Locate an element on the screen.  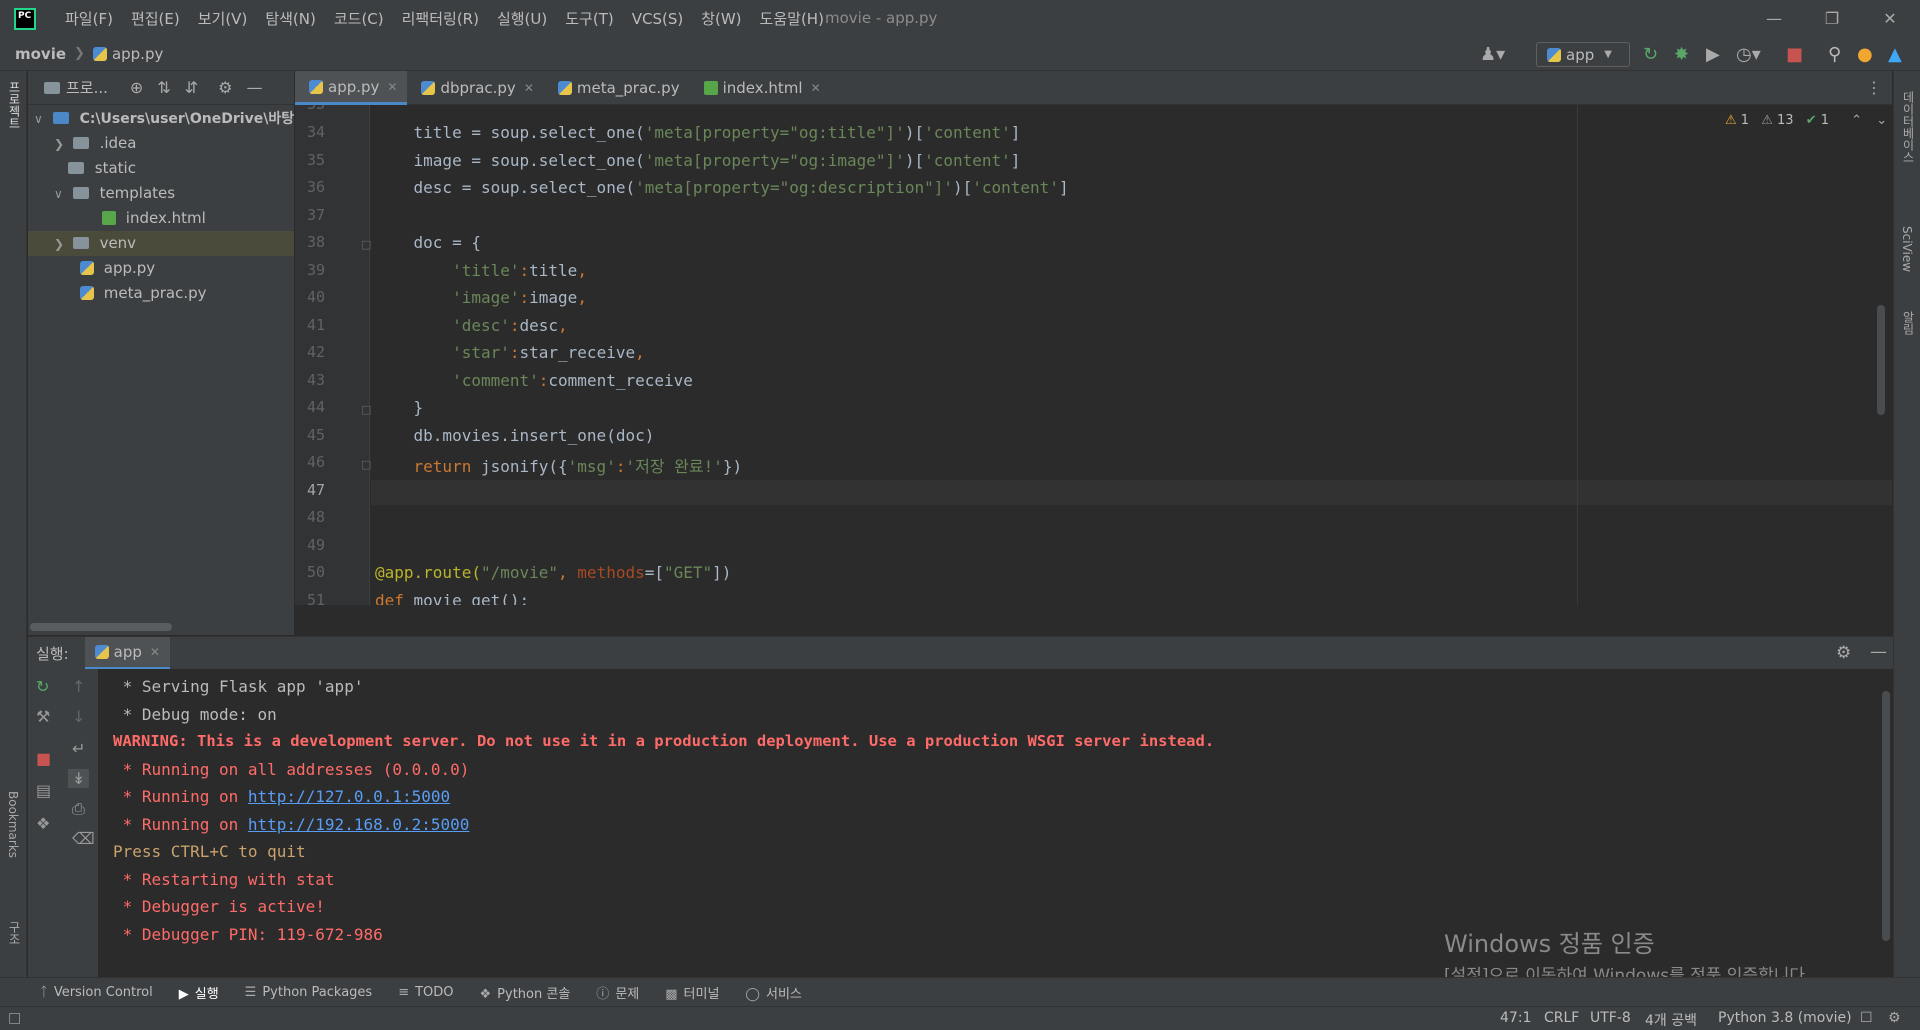
vertical-scrollbar is located at coordinates (1881, 360).